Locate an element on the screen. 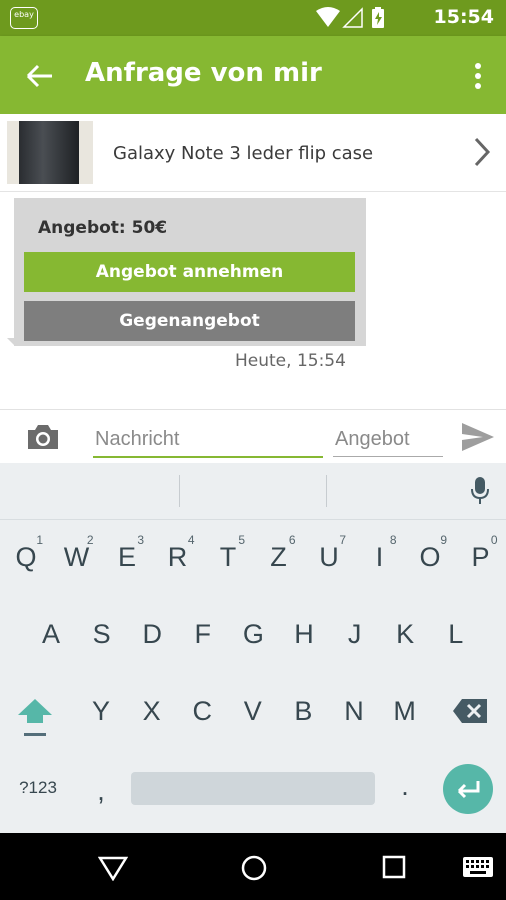  key-label: Y is located at coordinates (100, 711).